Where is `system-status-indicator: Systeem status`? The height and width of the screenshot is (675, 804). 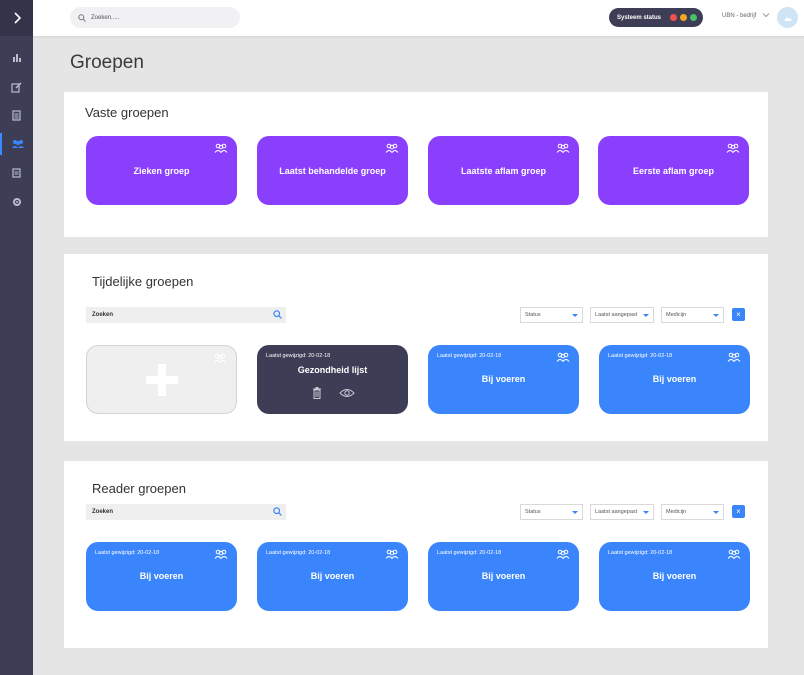
system-status-indicator: Systeem status is located at coordinates (656, 17).